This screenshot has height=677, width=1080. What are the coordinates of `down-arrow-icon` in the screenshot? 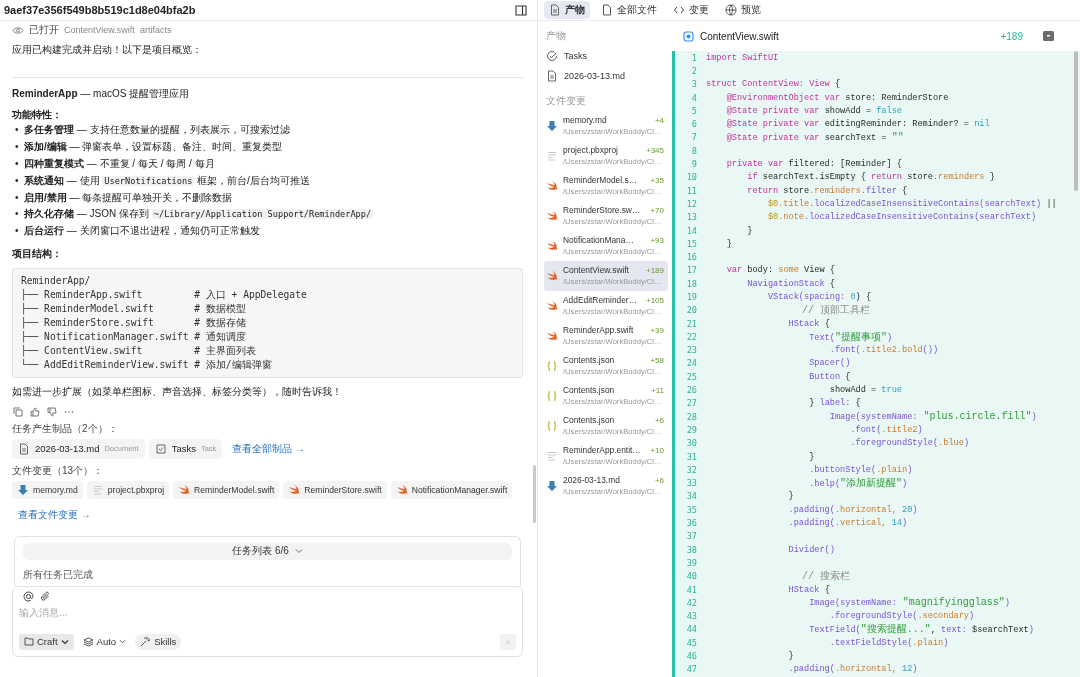 It's located at (23, 489).